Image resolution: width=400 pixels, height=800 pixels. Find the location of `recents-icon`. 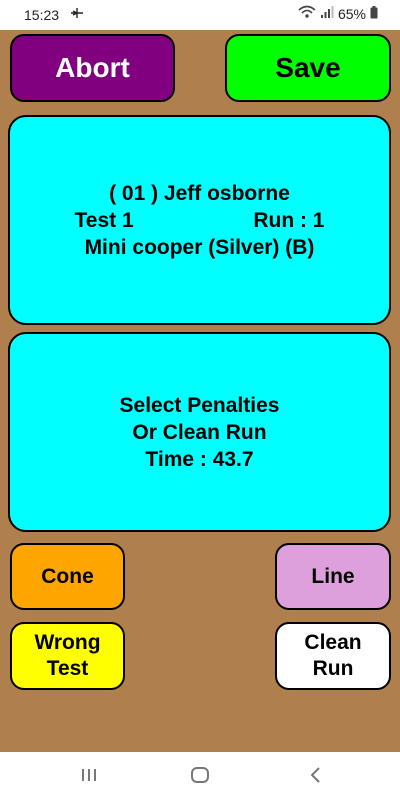

recents-icon is located at coordinates (89, 777).